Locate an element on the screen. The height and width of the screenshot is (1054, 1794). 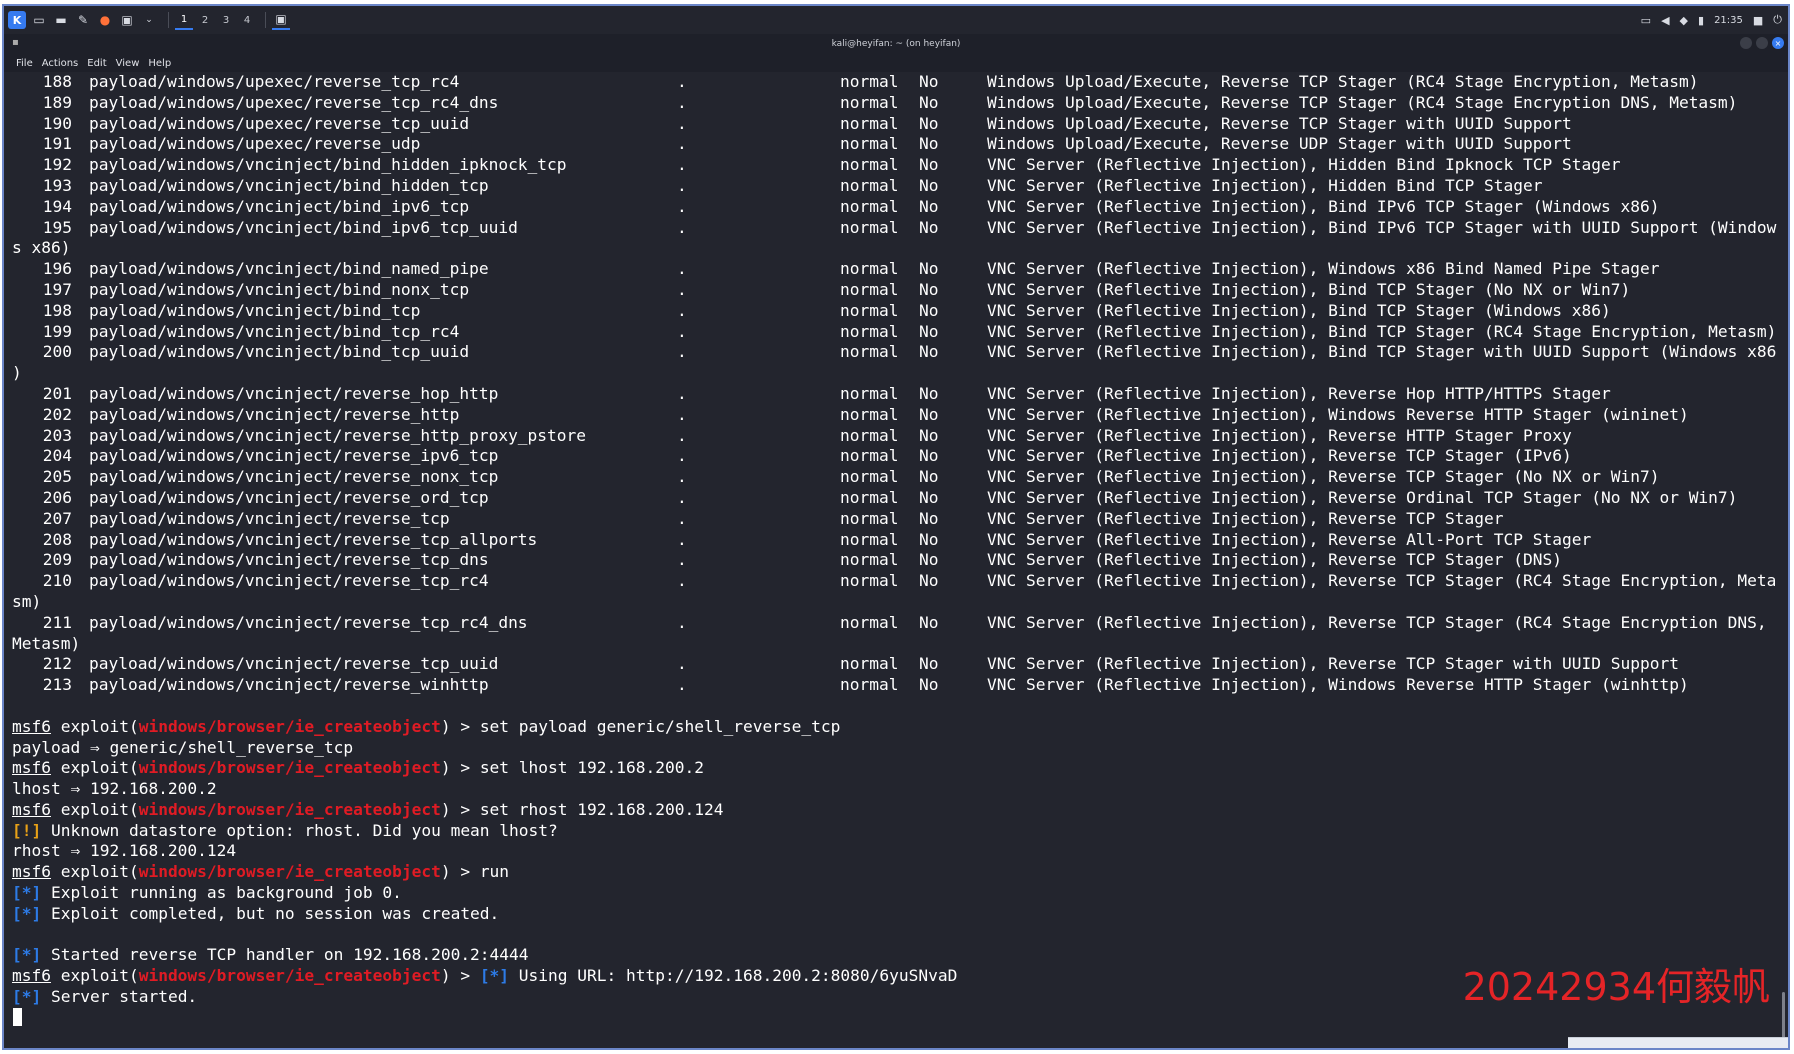
info-text: Server started. is located at coordinates (119, 997).